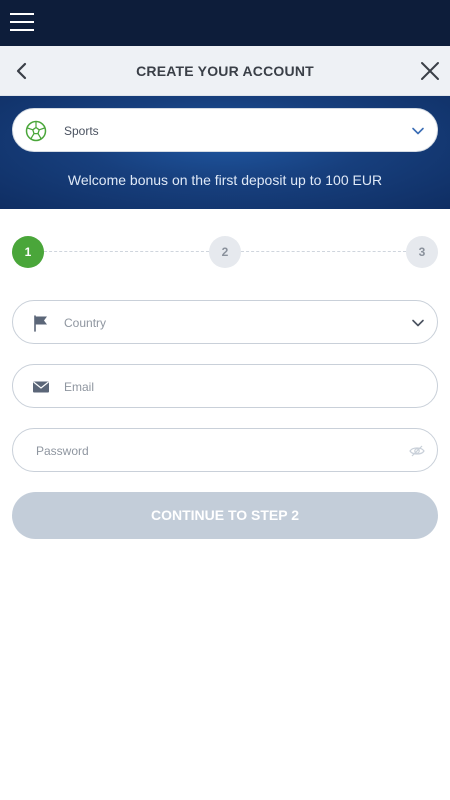 The image size is (450, 800). I want to click on password-placeholder: Password, so click(62, 451).